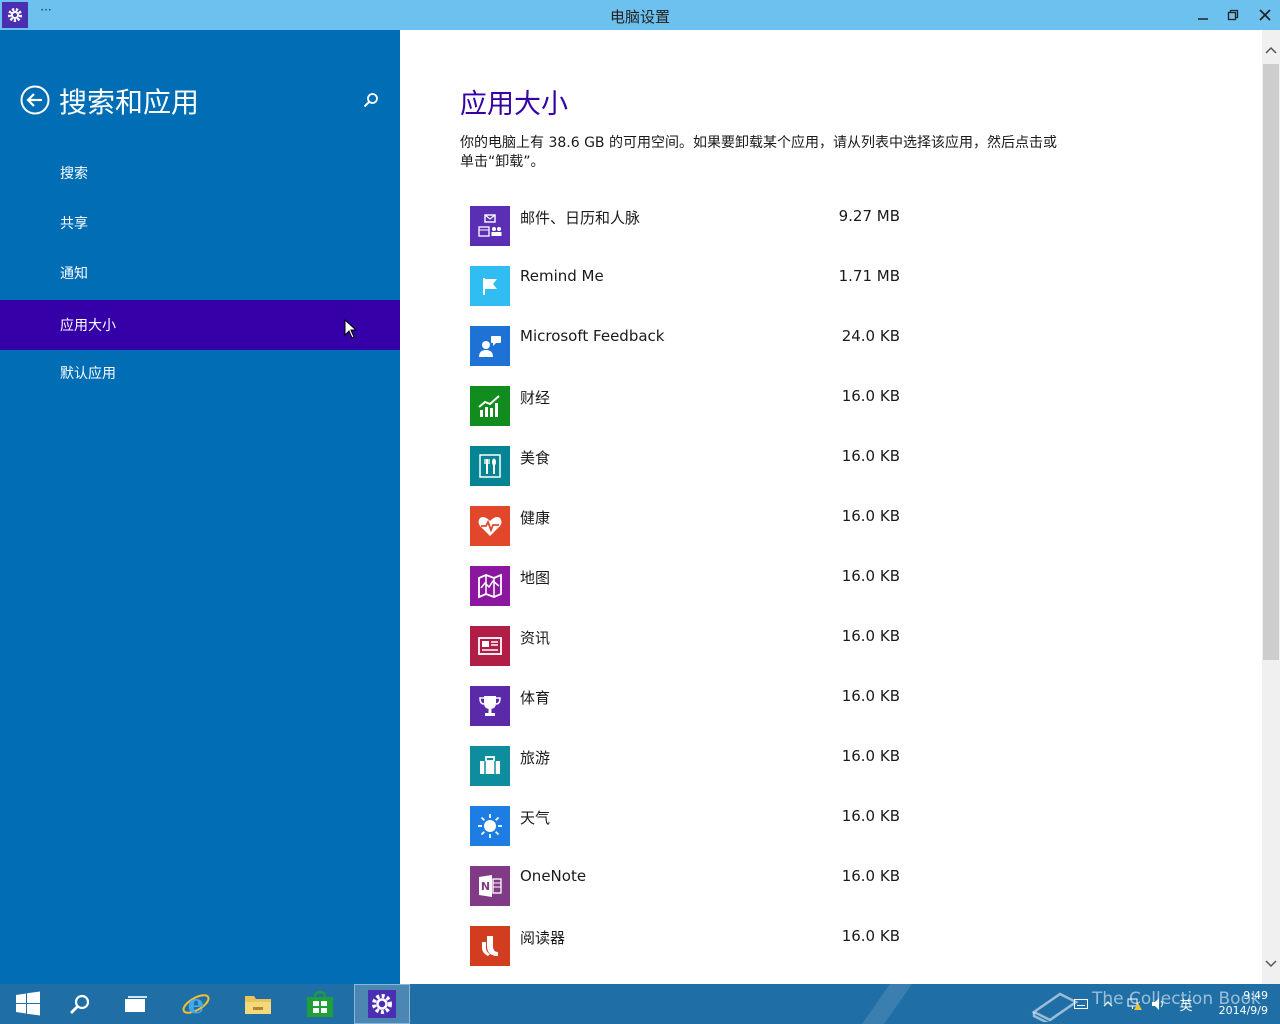 Image resolution: width=1280 pixels, height=1024 pixels. I want to click on taskbar-clock: 9:49 2014/9/9, so click(1233, 1003).